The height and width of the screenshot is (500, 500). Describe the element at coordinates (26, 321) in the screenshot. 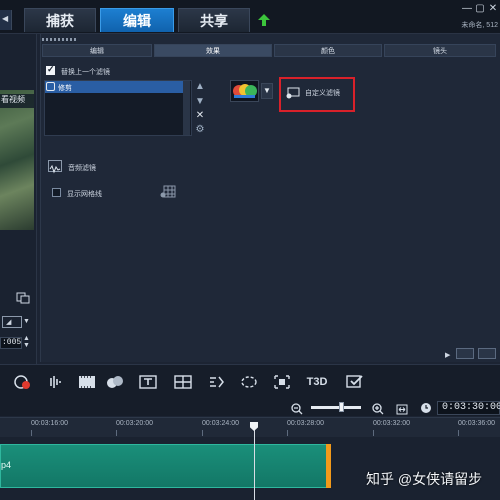

I see `chevron-down-icon: ▼` at that location.